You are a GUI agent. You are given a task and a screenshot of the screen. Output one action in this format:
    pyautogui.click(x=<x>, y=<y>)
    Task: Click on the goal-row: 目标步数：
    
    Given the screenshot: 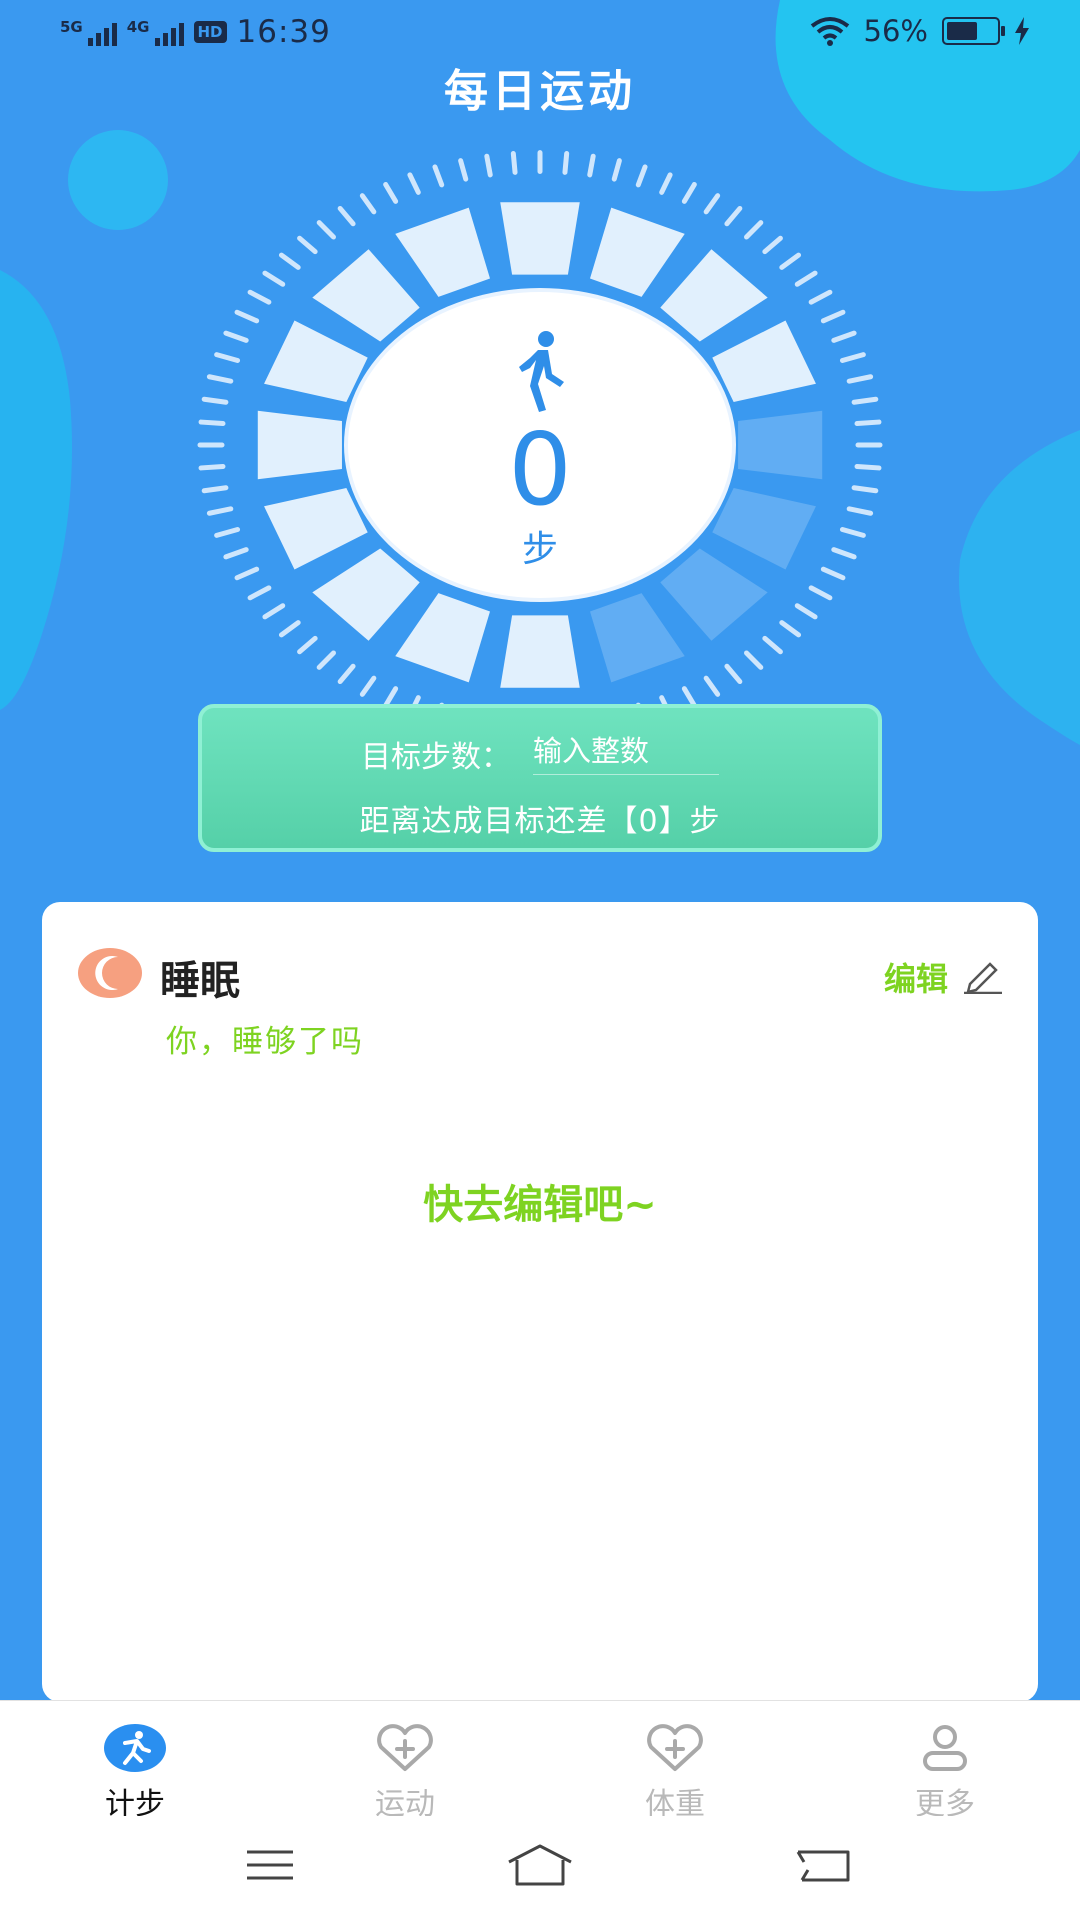 What is the action you would take?
    pyautogui.click(x=540, y=754)
    